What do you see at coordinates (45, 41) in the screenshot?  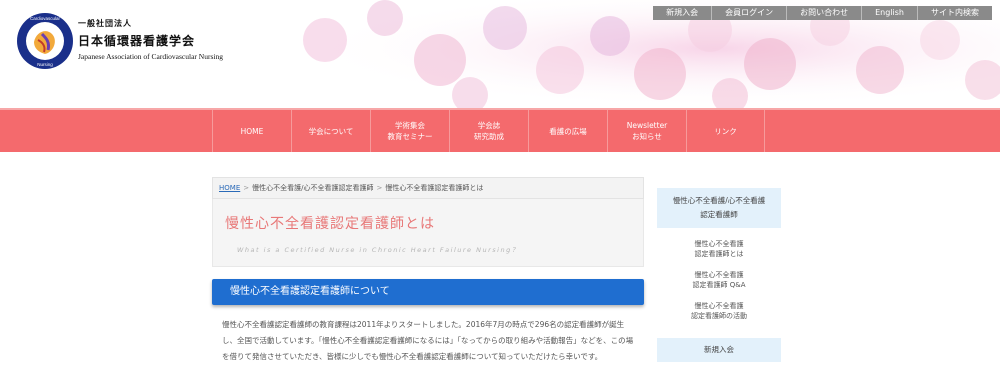 I see `society-emblem-logo: Cardiovascular Nursing` at bounding box center [45, 41].